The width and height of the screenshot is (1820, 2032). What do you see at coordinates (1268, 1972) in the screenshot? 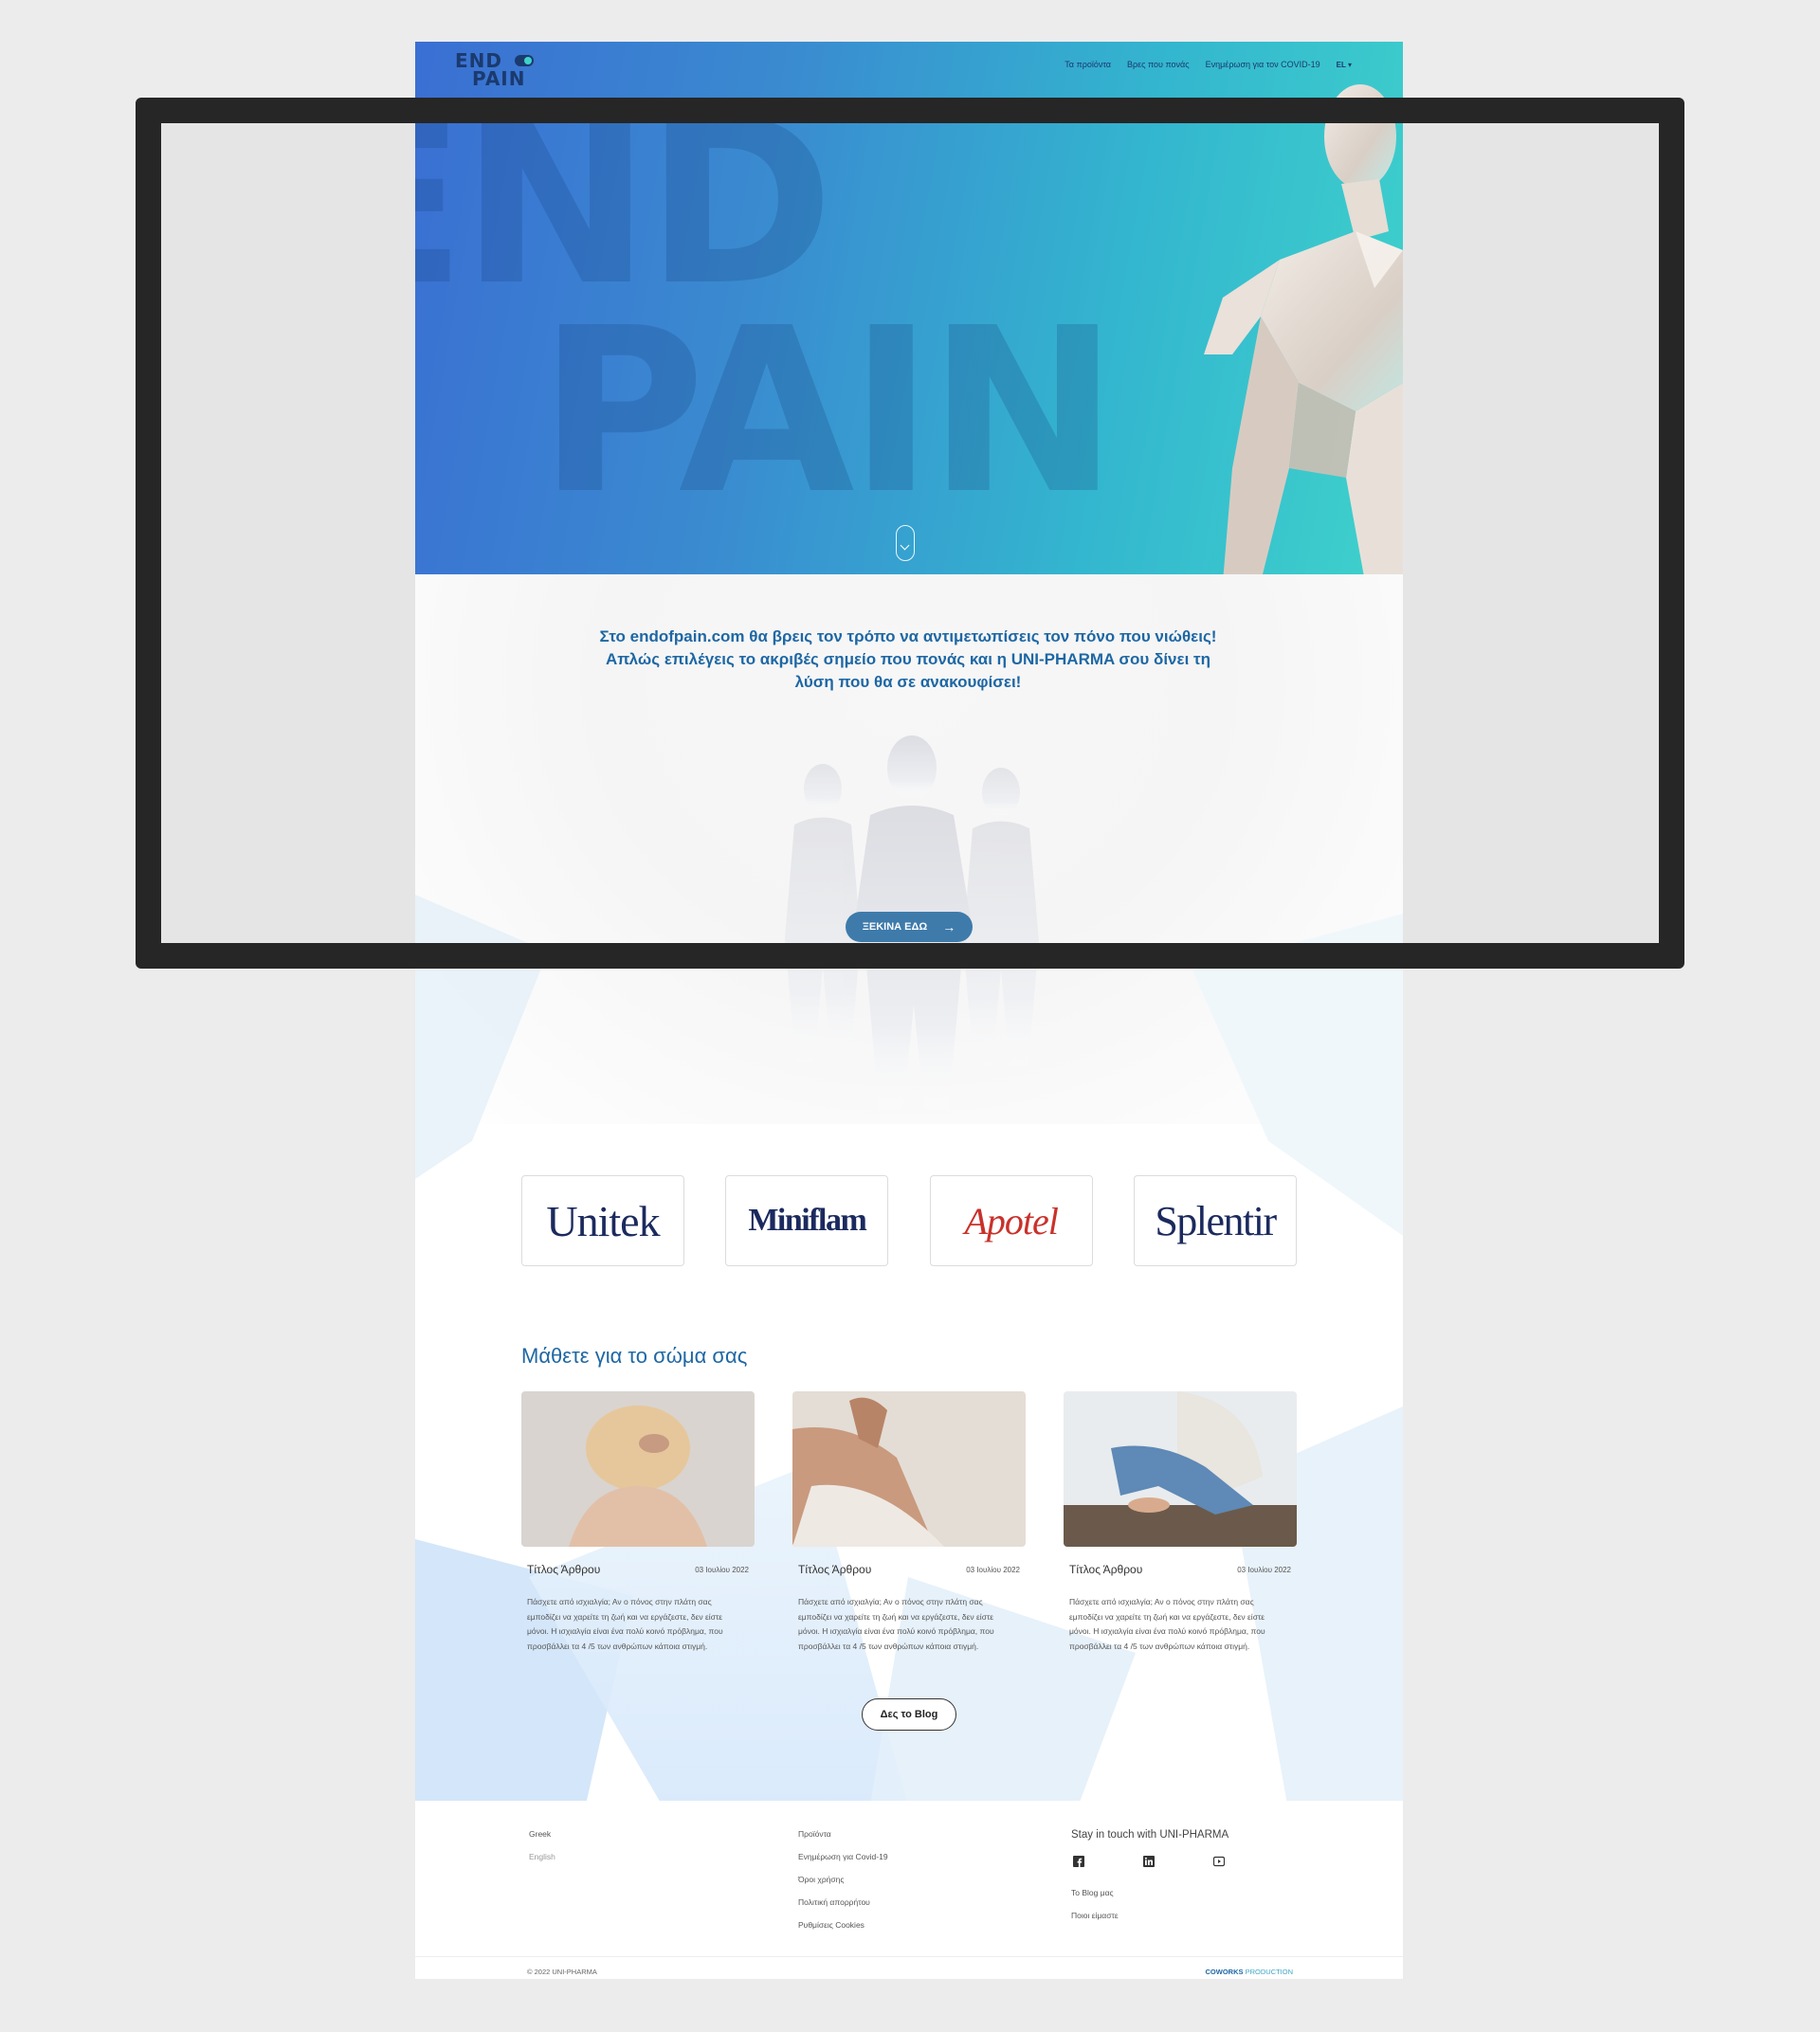
I see `credit-rest: PRODUCTION` at bounding box center [1268, 1972].